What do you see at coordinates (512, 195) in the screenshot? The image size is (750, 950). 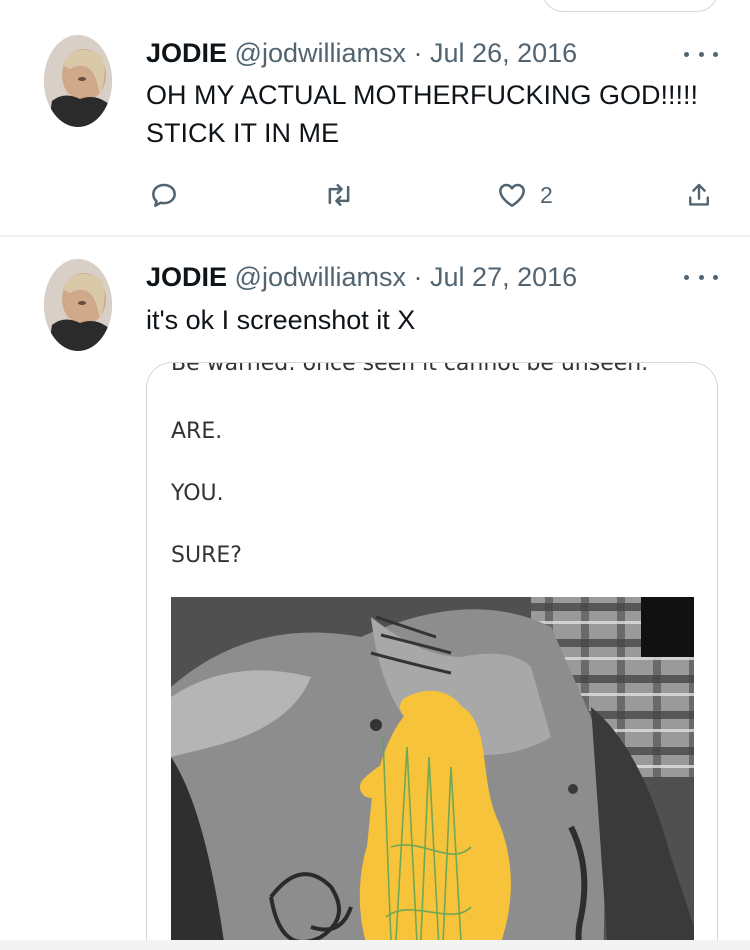 I see `heart-icon` at bounding box center [512, 195].